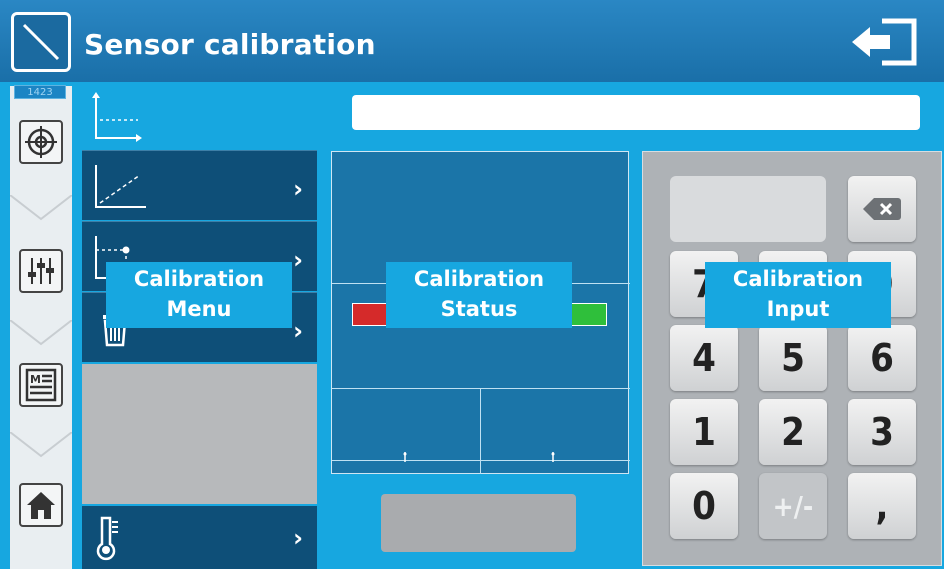 The width and height of the screenshot is (944, 569). I want to click on linear-graph-icon, so click(120, 186).